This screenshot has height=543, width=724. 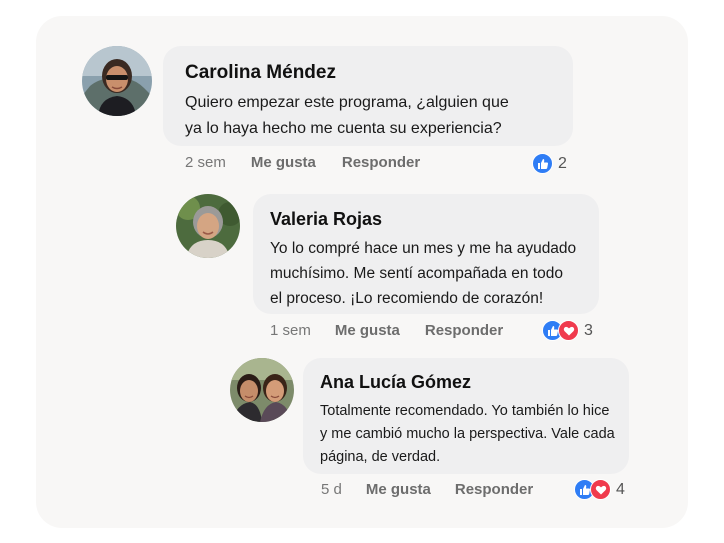 I want to click on comment-author: Ana Lucía Gómez, so click(x=395, y=382).